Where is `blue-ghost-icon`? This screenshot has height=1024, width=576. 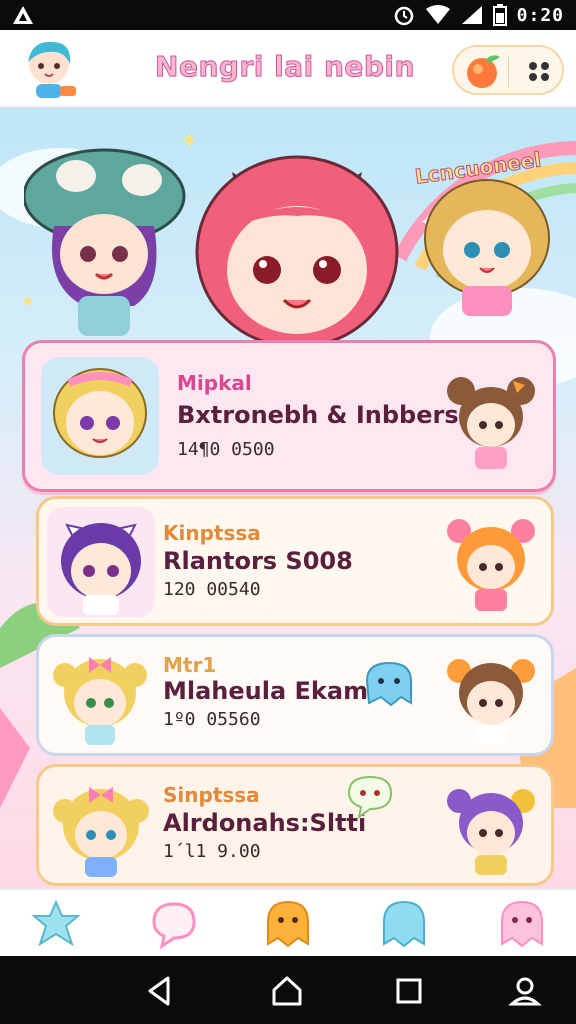 blue-ghost-icon is located at coordinates (388, 684).